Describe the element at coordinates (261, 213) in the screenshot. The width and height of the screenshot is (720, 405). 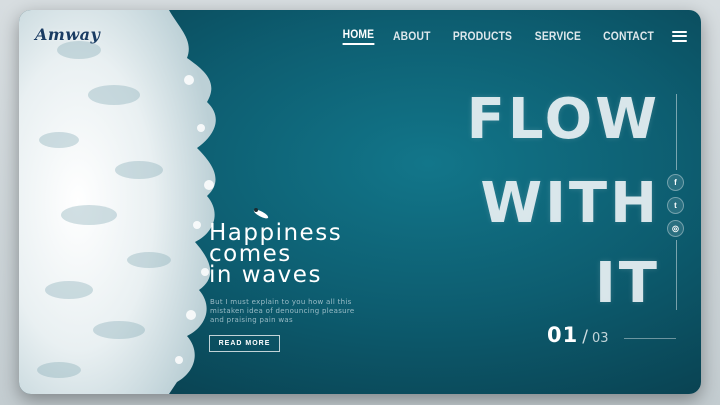
I see `surfer-image` at that location.